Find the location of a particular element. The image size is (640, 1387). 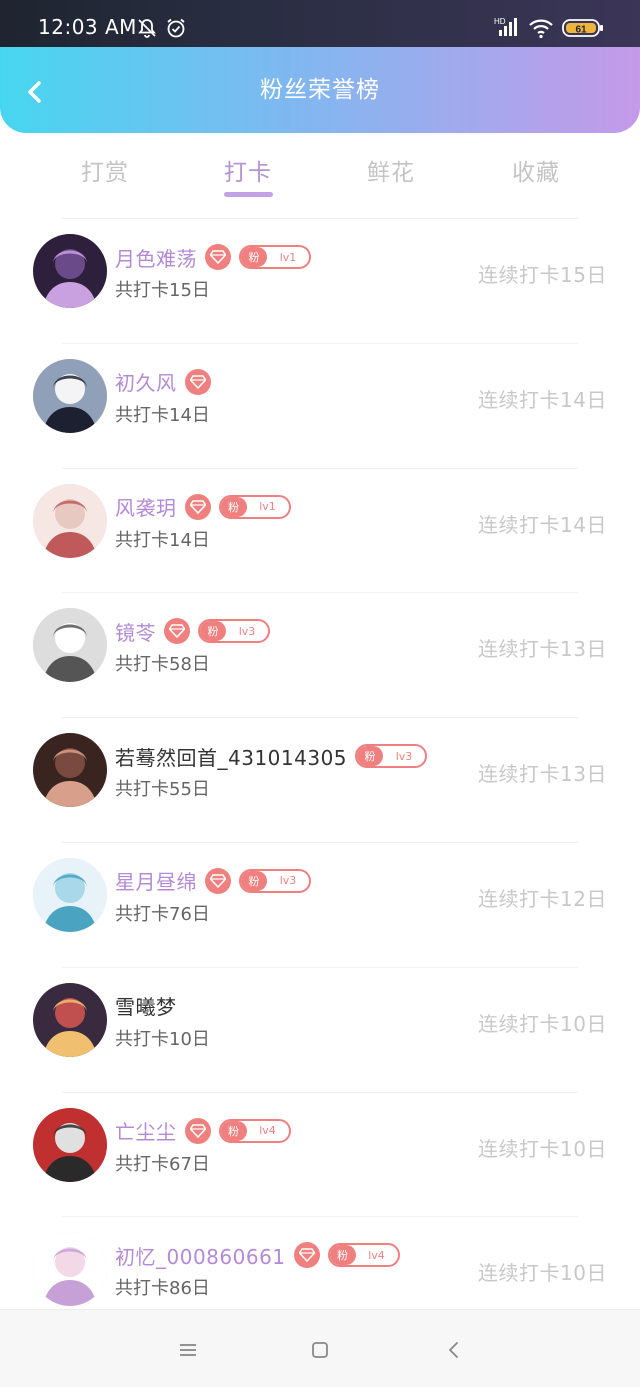

total-checkins: 共打卡67日 is located at coordinates (162, 1164).